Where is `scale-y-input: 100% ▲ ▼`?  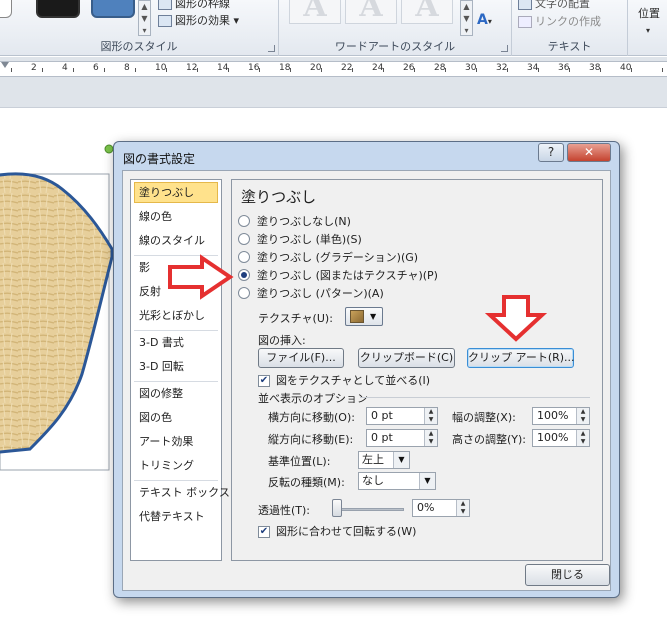 scale-y-input: 100% ▲ ▼ is located at coordinates (561, 438).